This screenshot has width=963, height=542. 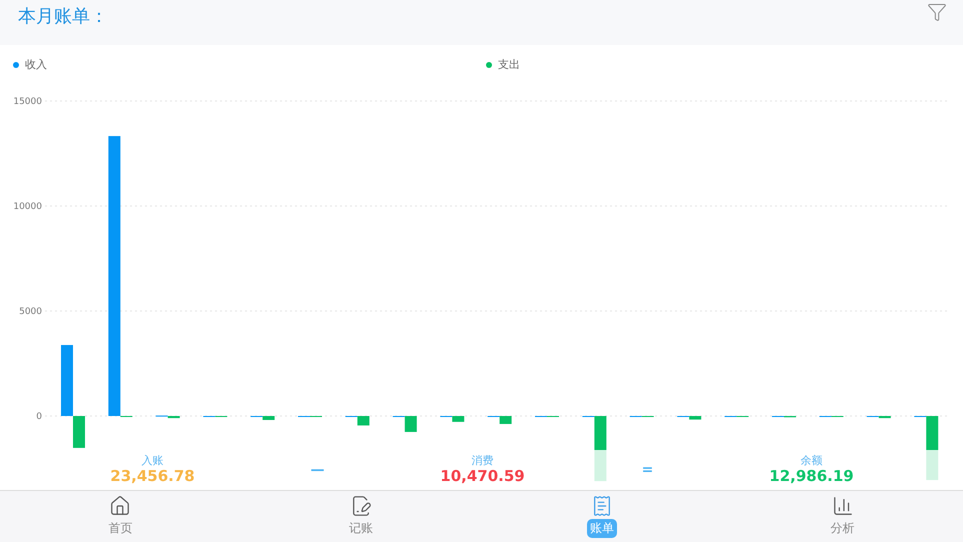 What do you see at coordinates (361, 505) in the screenshot?
I see `record-icon` at bounding box center [361, 505].